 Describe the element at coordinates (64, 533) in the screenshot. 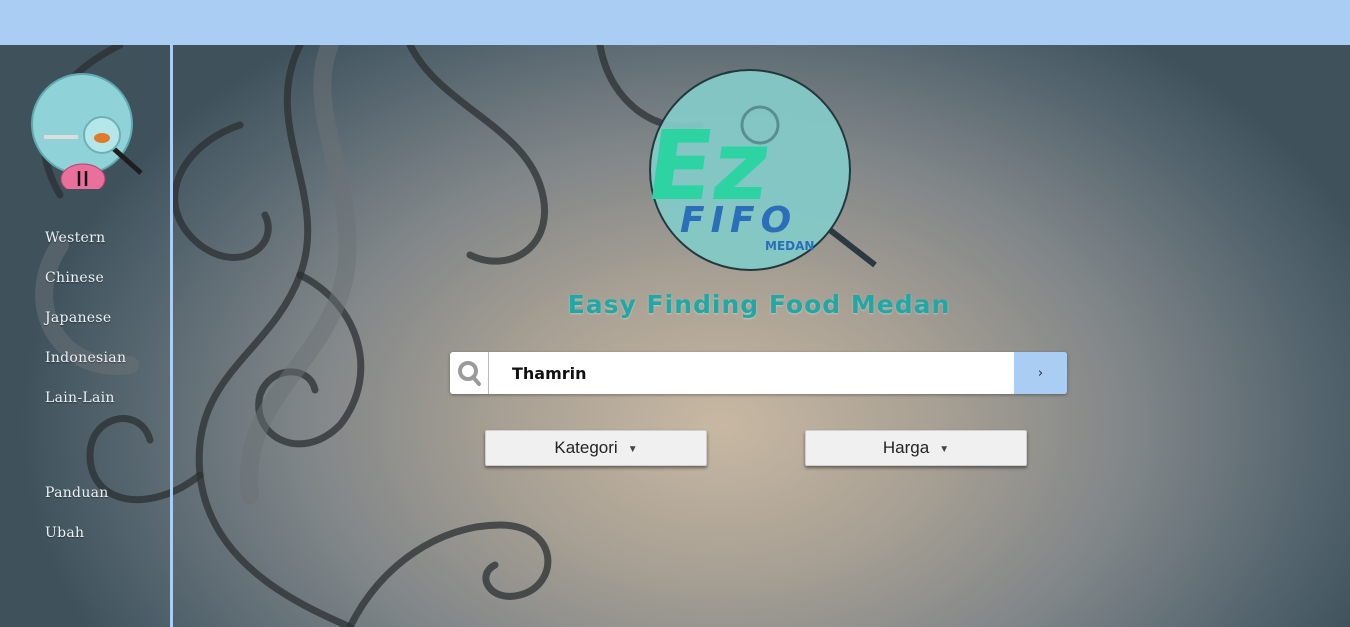

I see `sidebar-link-ubah: Ubah` at that location.